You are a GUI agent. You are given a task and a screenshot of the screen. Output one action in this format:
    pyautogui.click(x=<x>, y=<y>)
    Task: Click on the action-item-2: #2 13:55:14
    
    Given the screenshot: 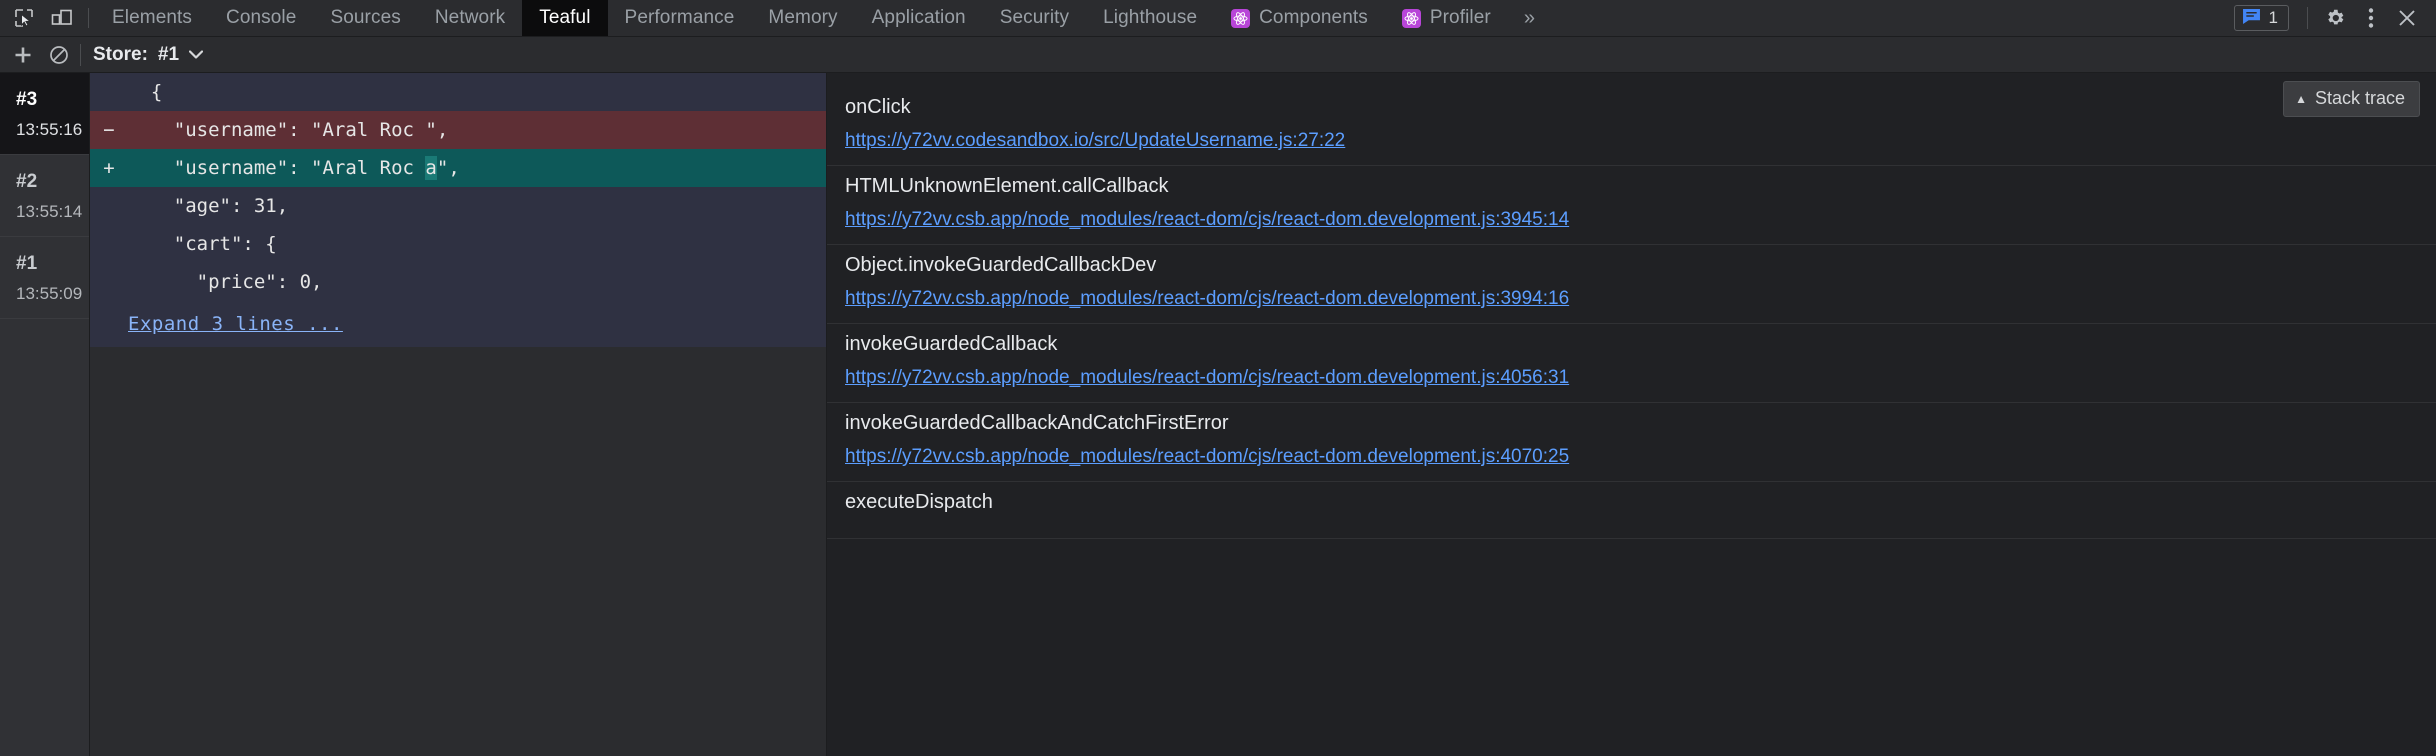 What is the action you would take?
    pyautogui.click(x=44, y=196)
    